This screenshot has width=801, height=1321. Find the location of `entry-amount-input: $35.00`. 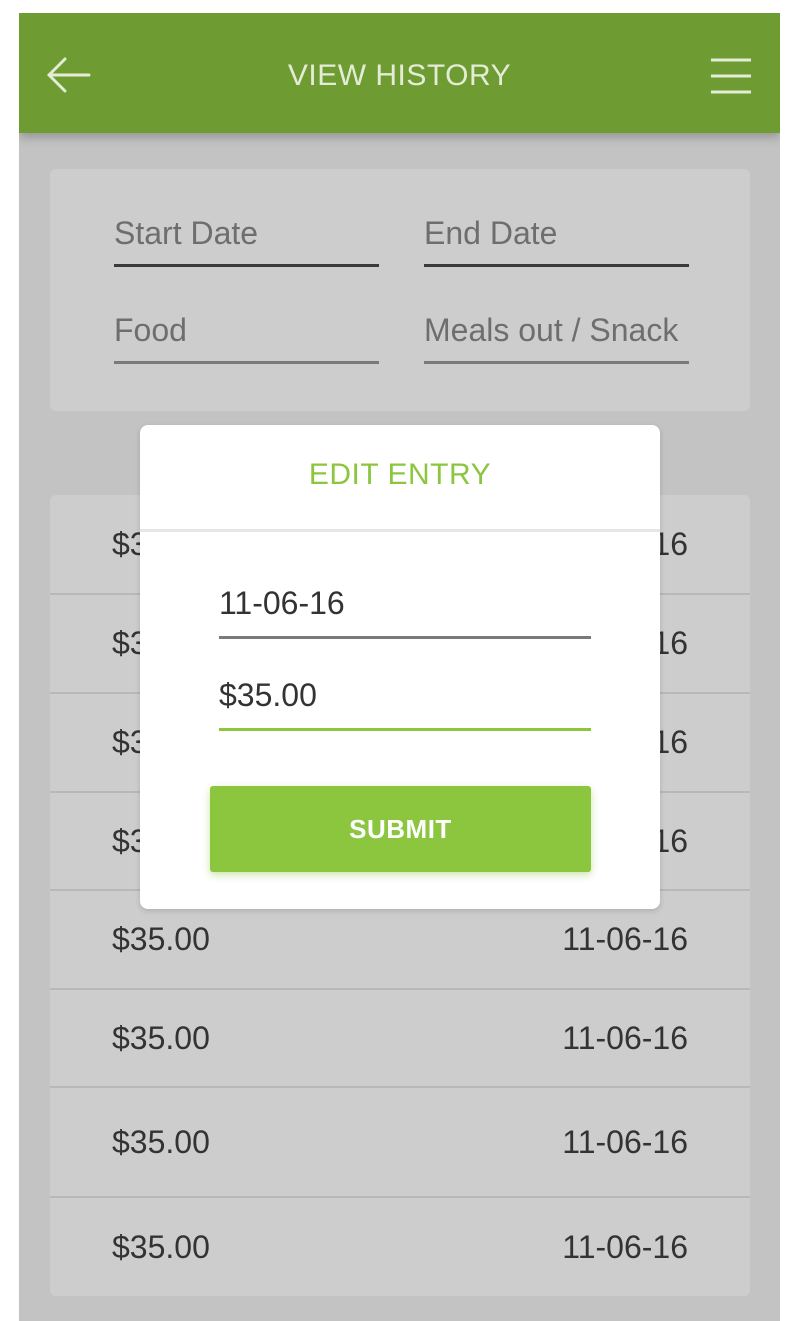

entry-amount-input: $35.00 is located at coordinates (405, 700).